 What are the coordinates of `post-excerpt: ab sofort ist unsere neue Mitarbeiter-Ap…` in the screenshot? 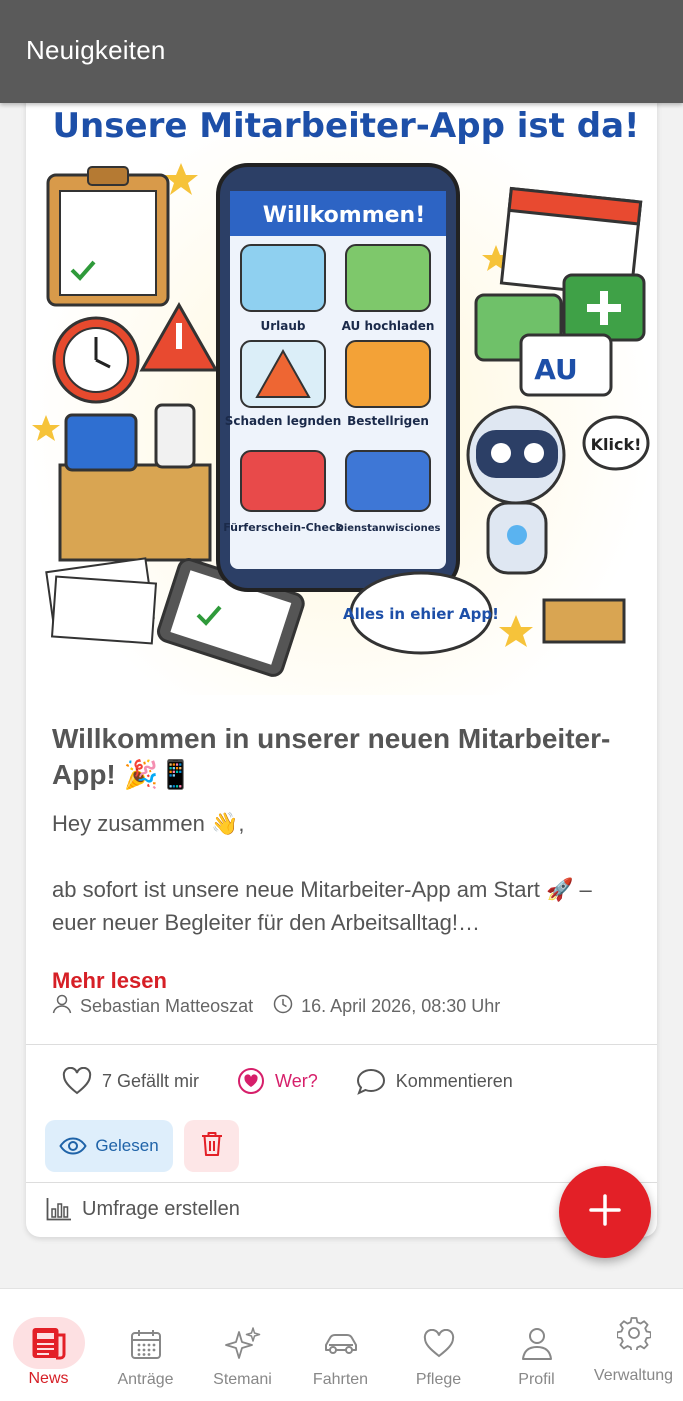 It's located at (322, 906).